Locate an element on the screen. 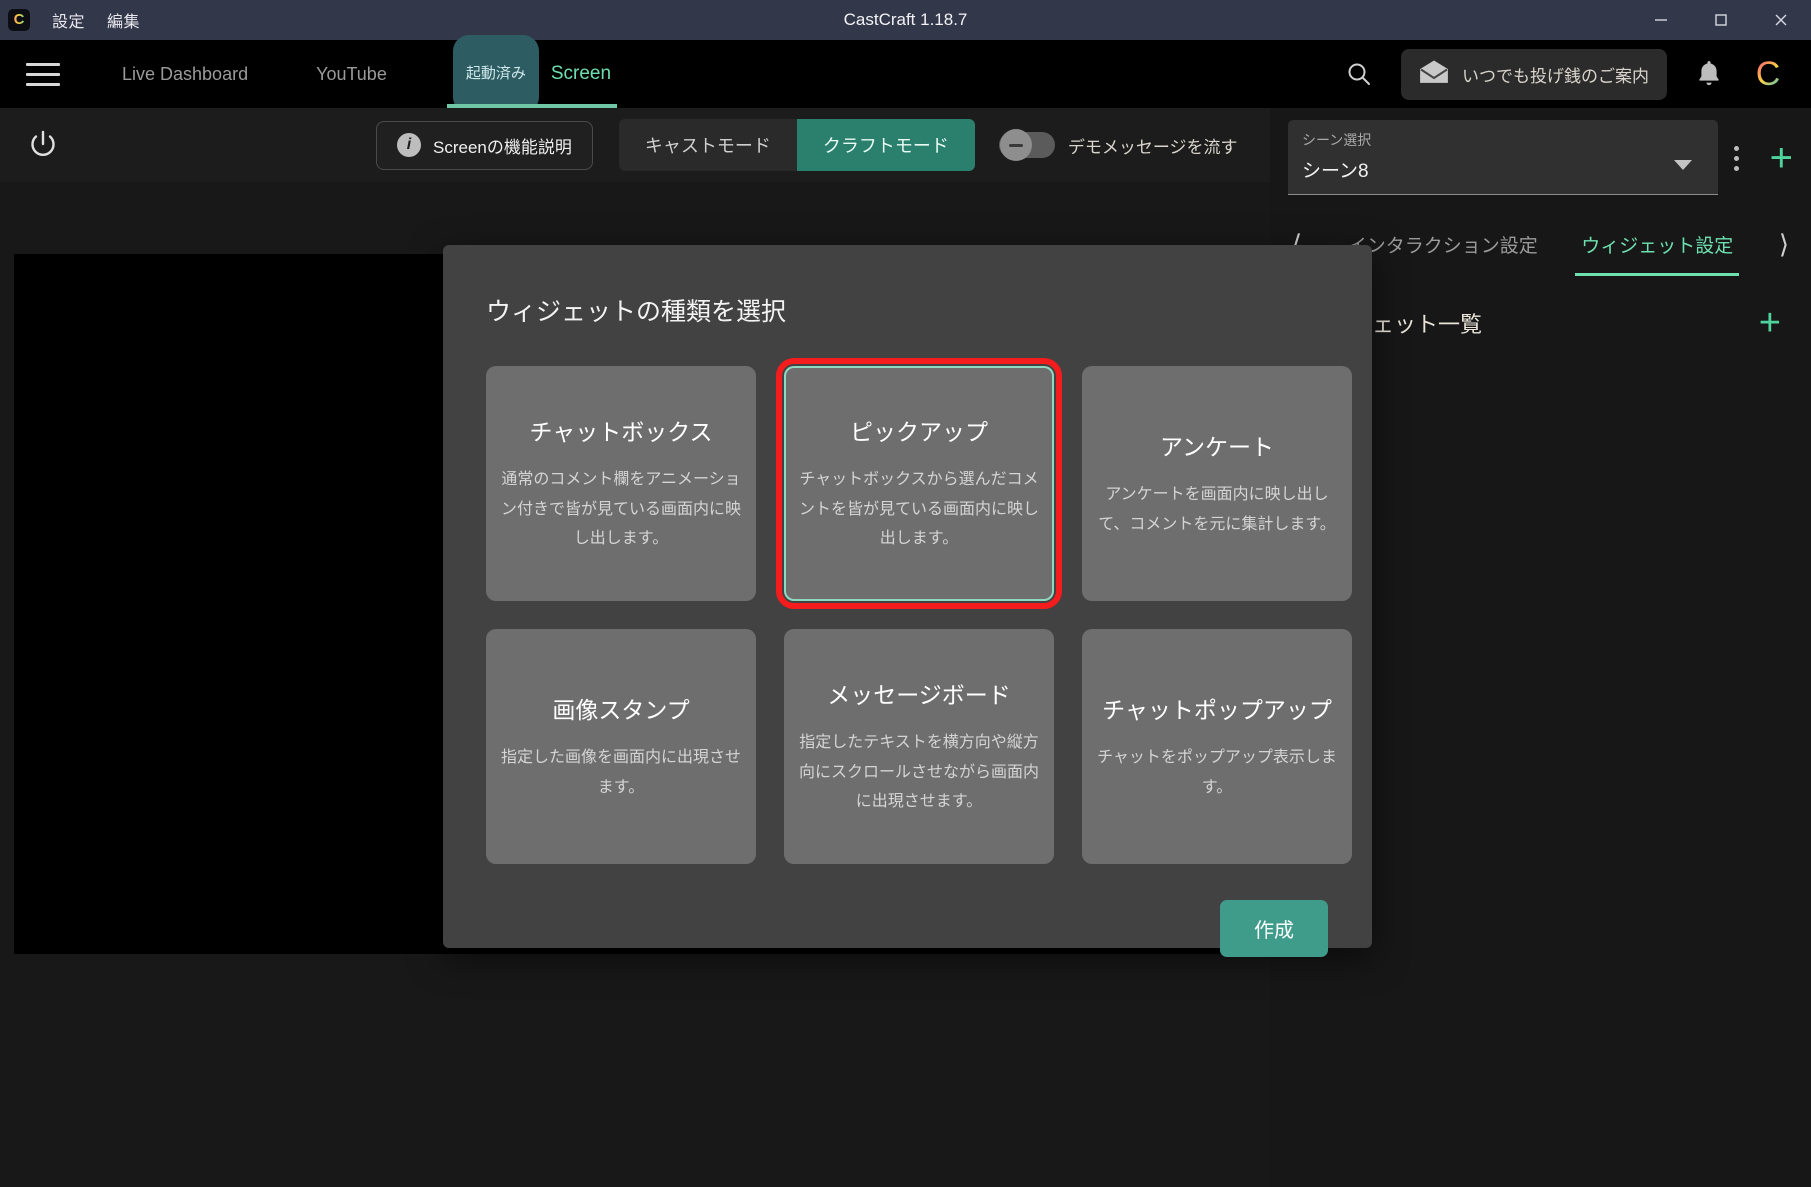 The height and width of the screenshot is (1187, 1811). widget-card-title: メッセージボード is located at coordinates (919, 695).